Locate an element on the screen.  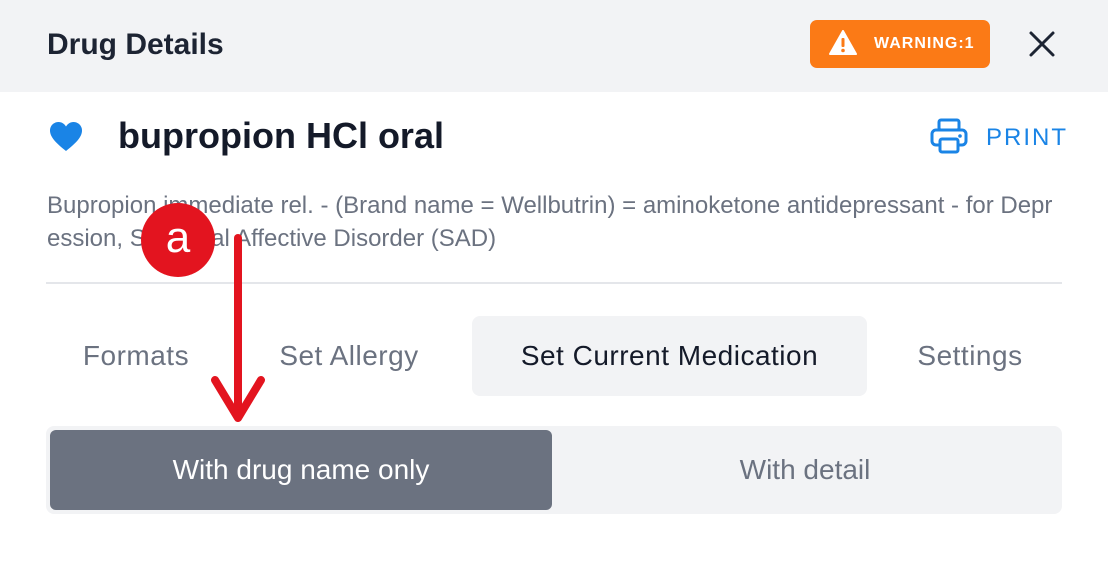
heart-icon is located at coordinates (66, 137).